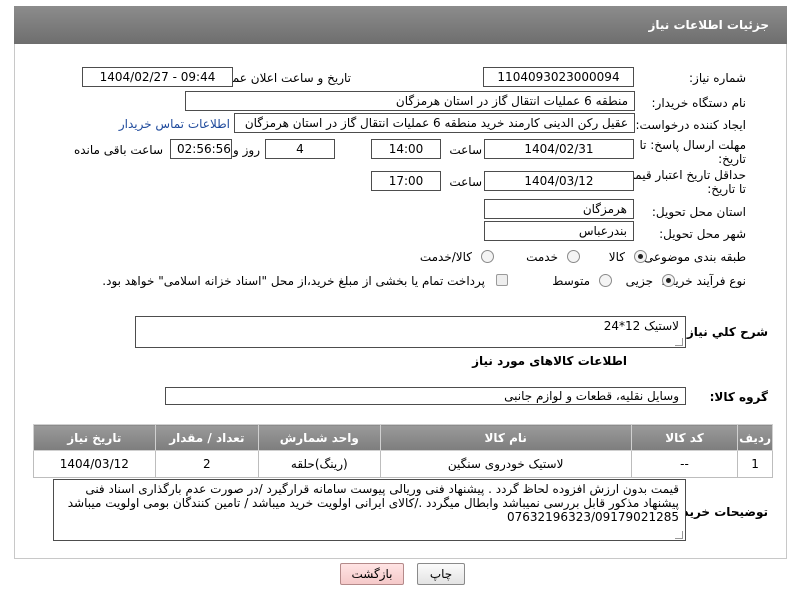  Describe the element at coordinates (702, 234) in the screenshot. I see `city-label: شهر محل تحویل:` at that location.